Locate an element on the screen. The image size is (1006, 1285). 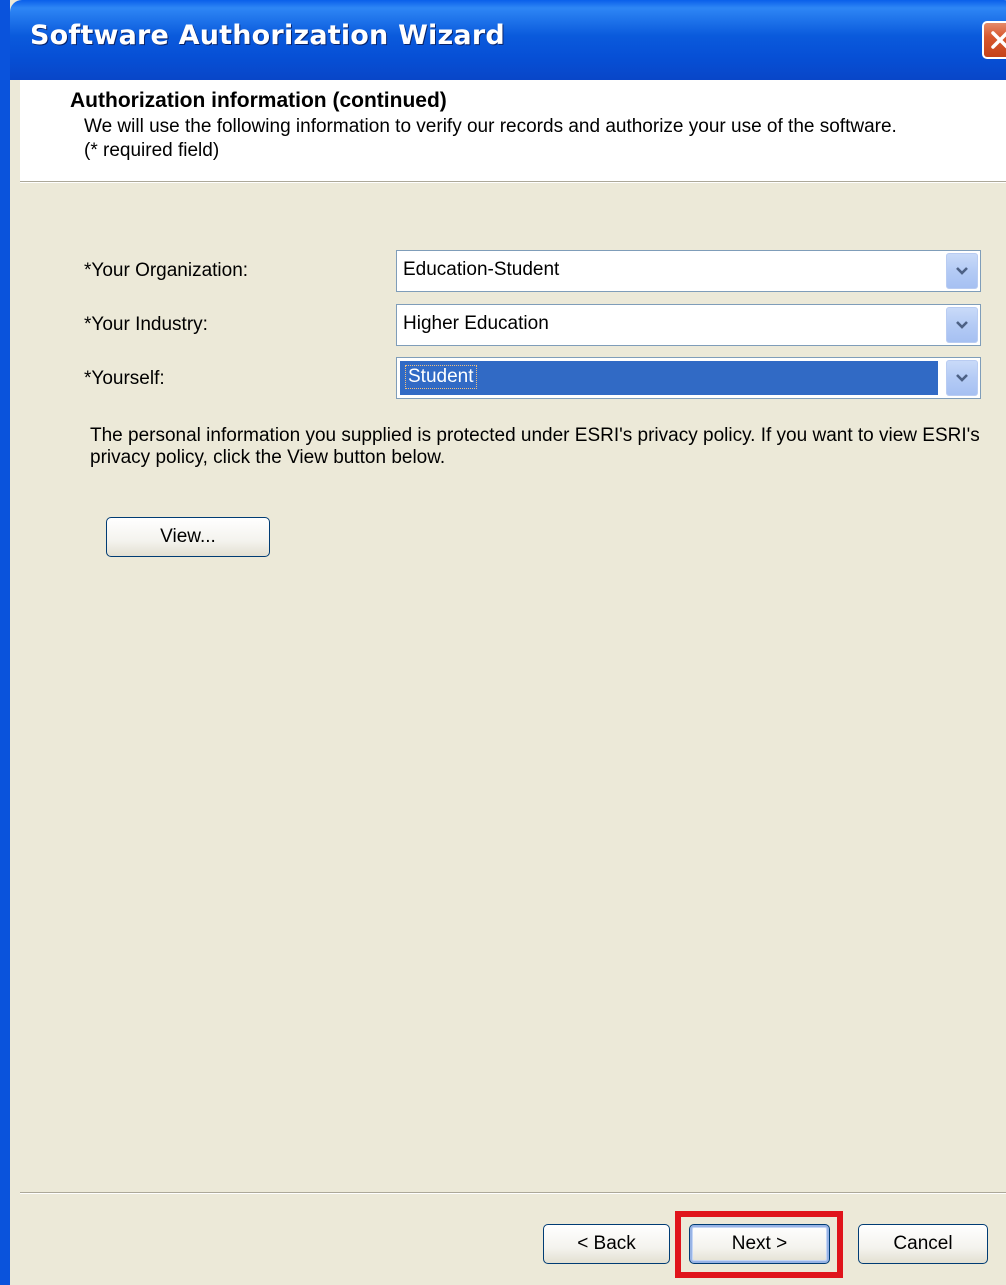
close-button is located at coordinates (994, 40).